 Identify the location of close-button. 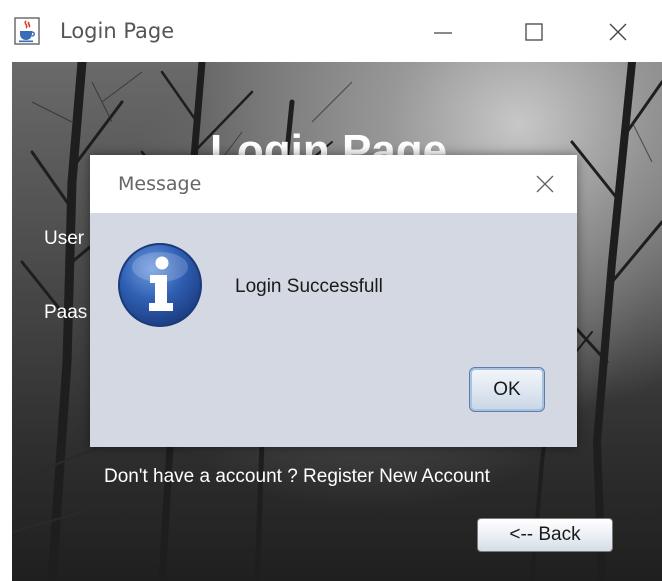
(618, 32).